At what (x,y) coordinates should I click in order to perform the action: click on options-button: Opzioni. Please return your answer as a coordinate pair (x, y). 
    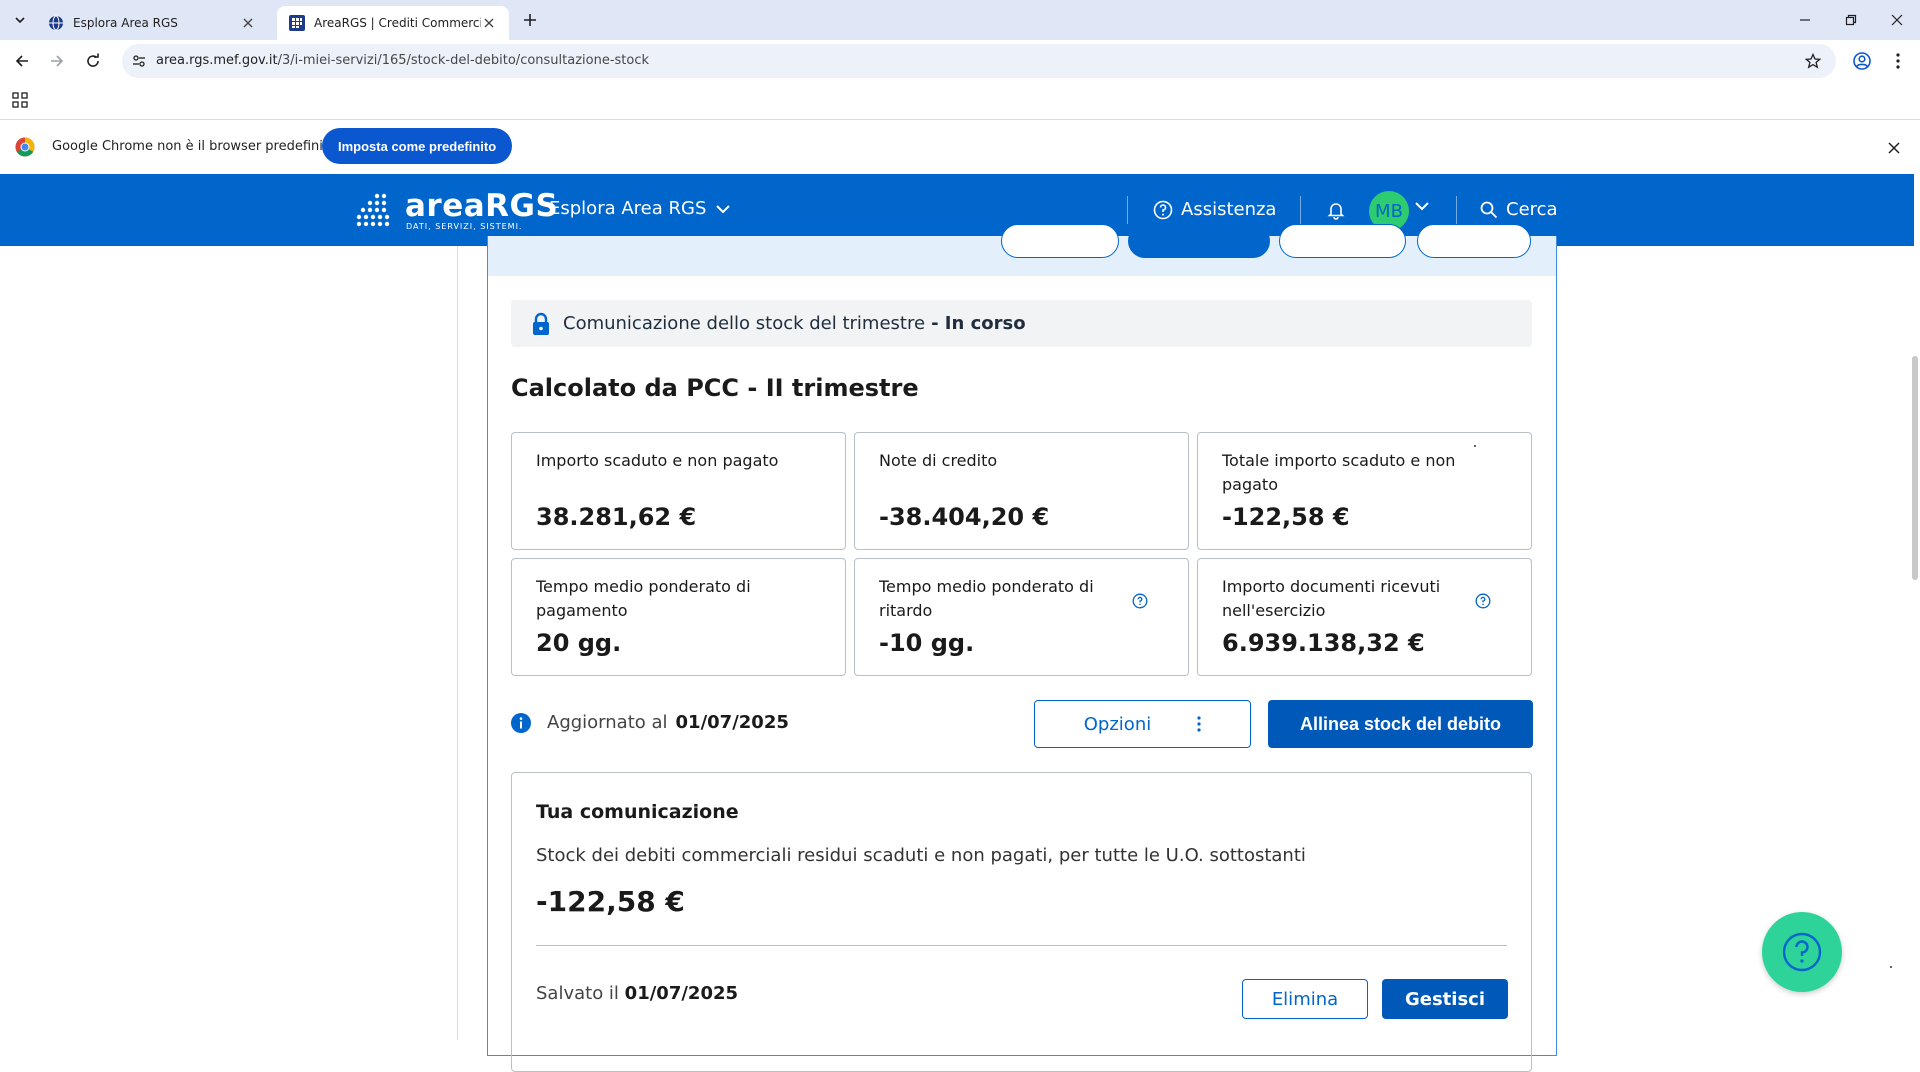
    Looking at the image, I should click on (1142, 724).